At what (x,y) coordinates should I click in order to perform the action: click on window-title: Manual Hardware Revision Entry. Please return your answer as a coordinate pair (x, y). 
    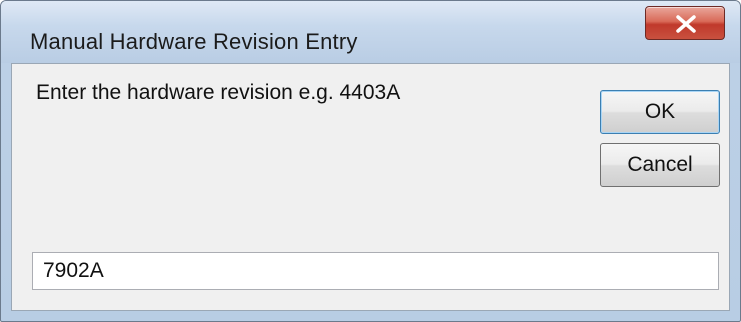
    Looking at the image, I should click on (194, 41).